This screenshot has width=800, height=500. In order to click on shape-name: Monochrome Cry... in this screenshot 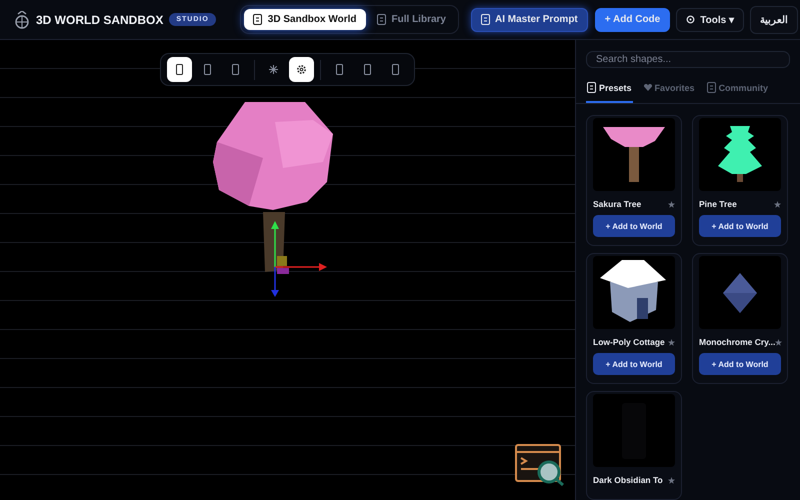, I will do `click(737, 342)`.